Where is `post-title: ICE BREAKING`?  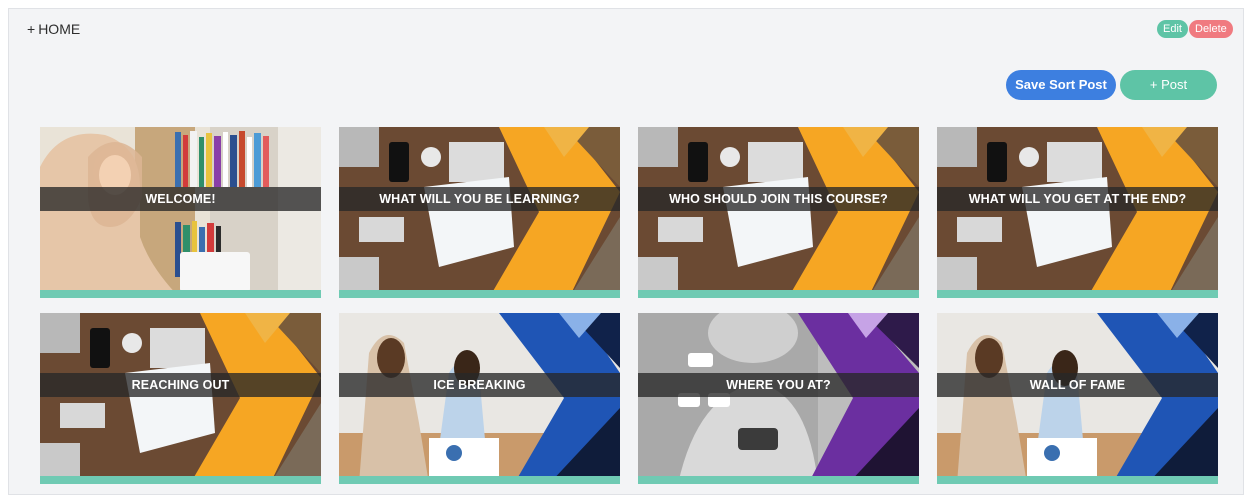
post-title: ICE BREAKING is located at coordinates (479, 385).